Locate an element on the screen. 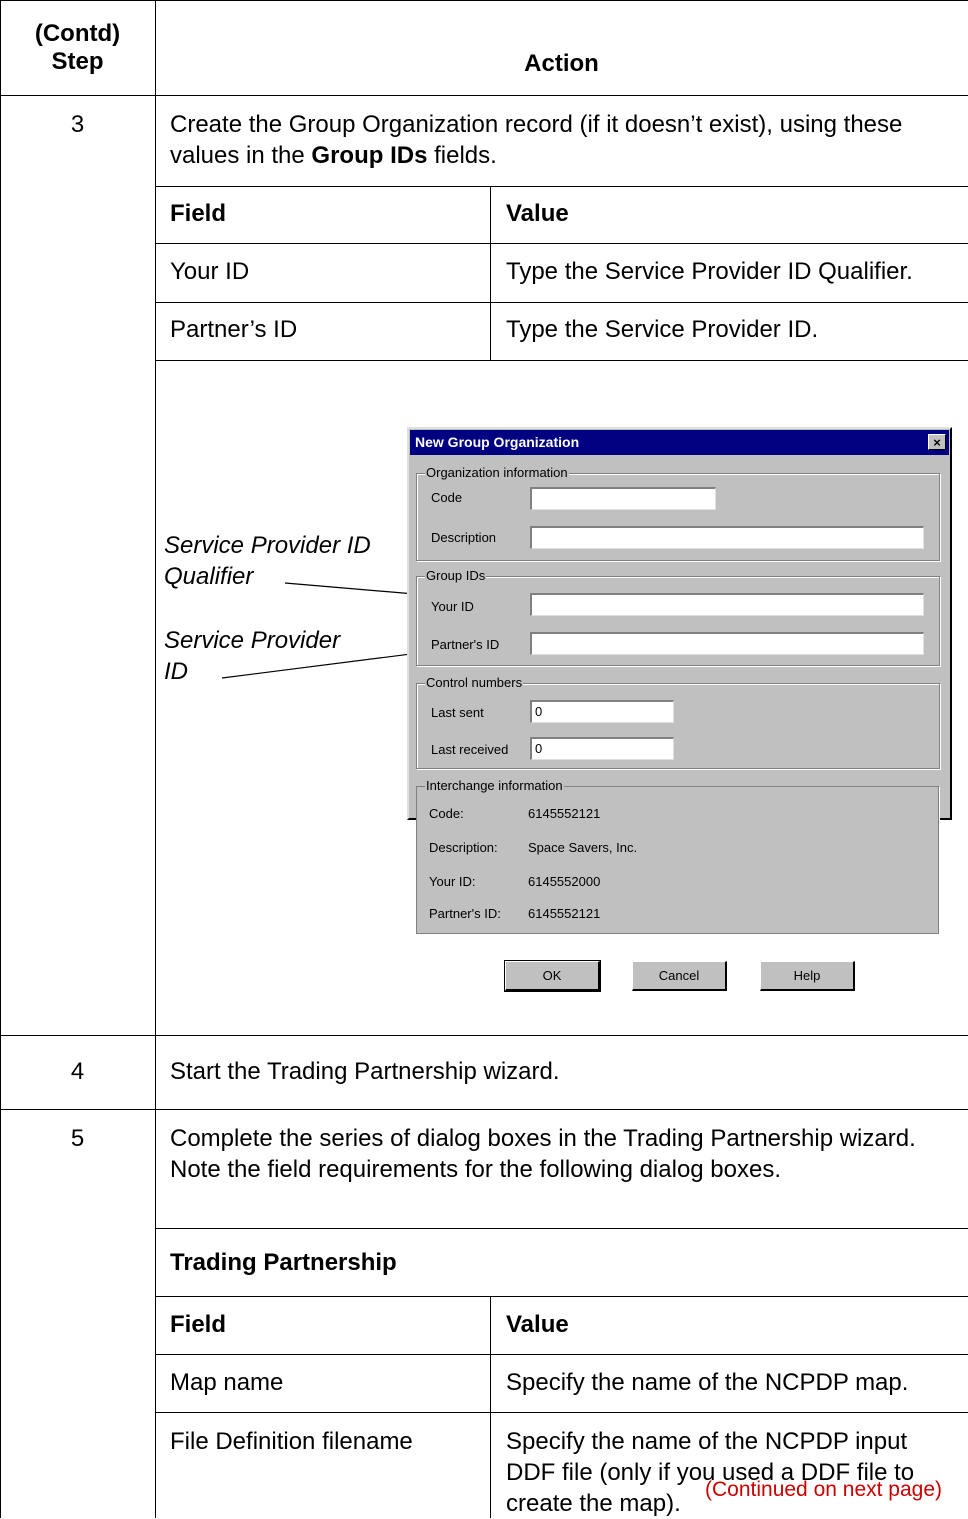 The image size is (968, 1519). control-numbers-label: Control numbers is located at coordinates (474, 683).